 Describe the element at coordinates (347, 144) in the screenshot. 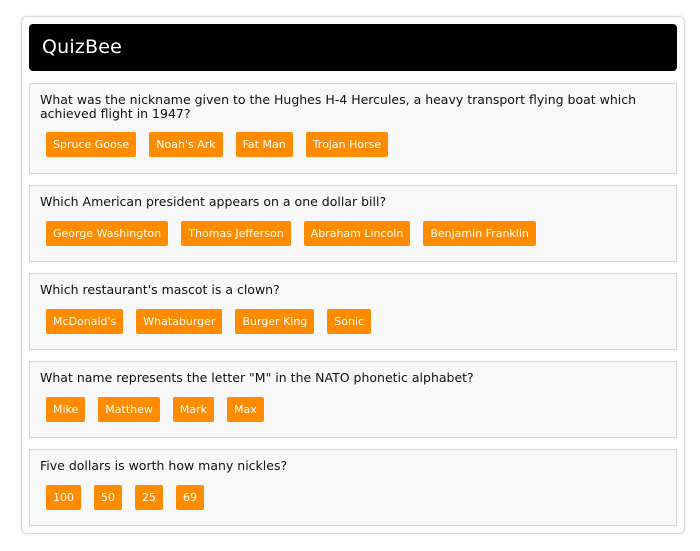

I see `answer-button: Trojan Horse` at that location.